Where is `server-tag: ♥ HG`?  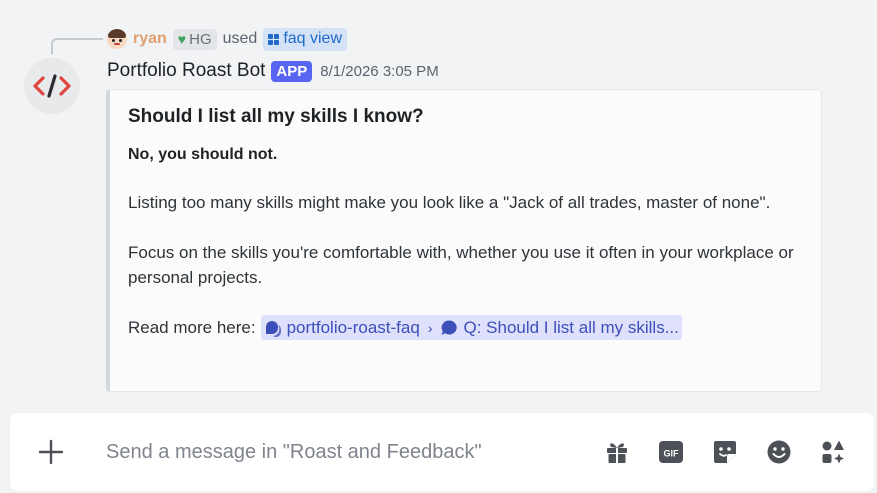 server-tag: ♥ HG is located at coordinates (194, 39).